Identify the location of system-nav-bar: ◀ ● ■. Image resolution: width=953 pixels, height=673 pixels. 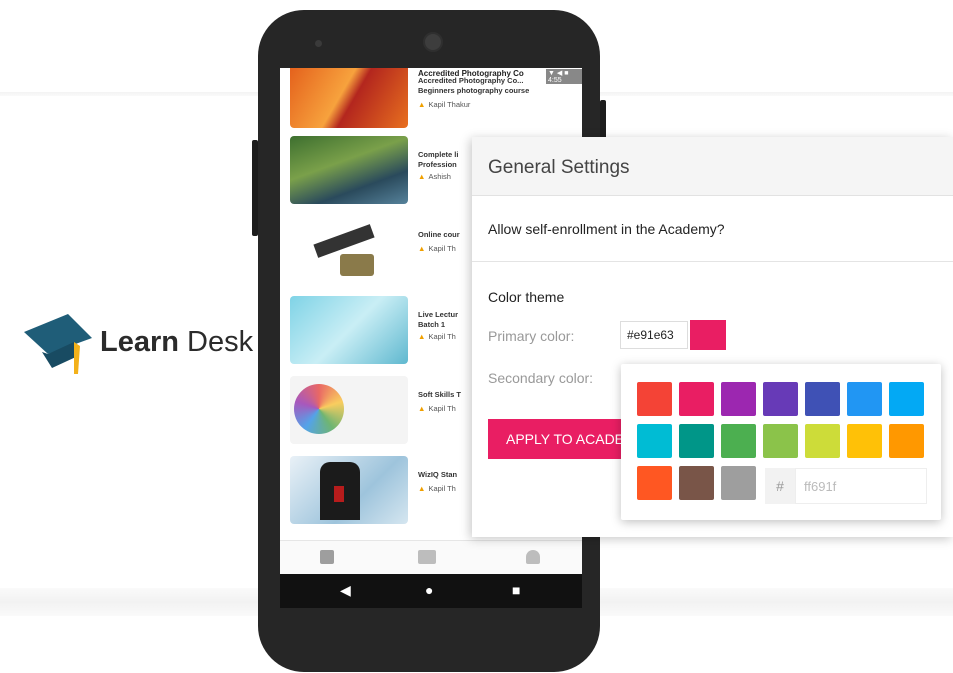
(431, 591).